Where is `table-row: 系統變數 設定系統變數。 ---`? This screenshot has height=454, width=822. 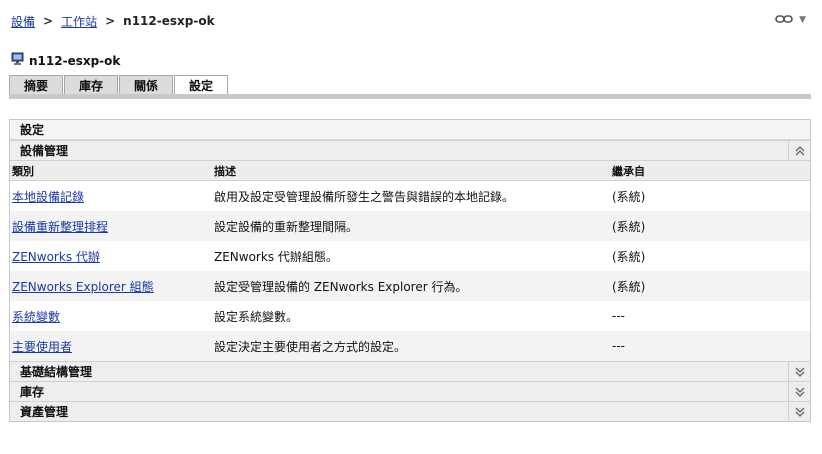 table-row: 系統變數 設定系統變數。 --- is located at coordinates (410, 316).